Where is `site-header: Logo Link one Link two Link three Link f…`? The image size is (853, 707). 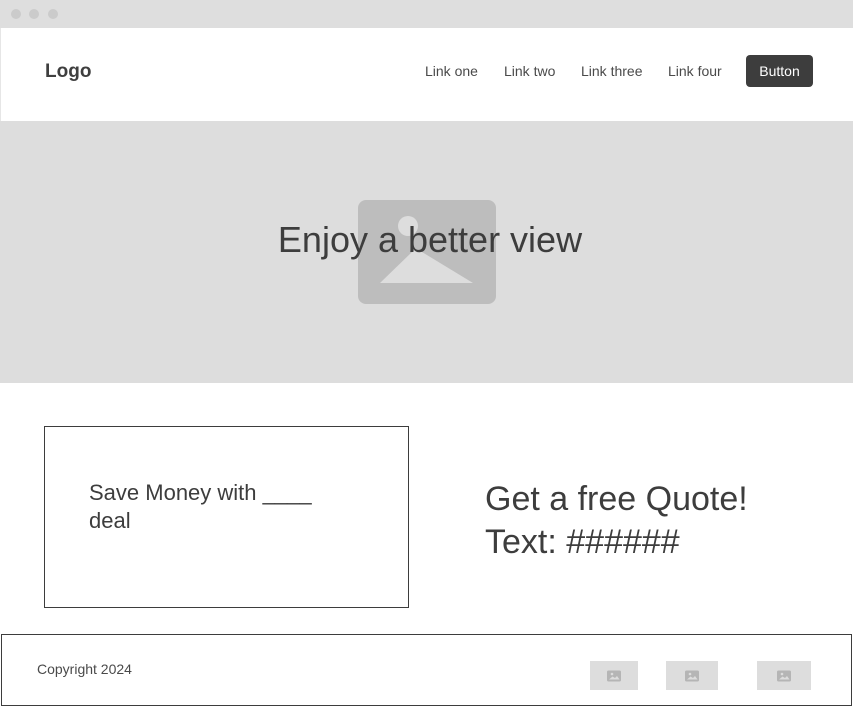 site-header: Logo Link one Link two Link three Link f… is located at coordinates (426, 74).